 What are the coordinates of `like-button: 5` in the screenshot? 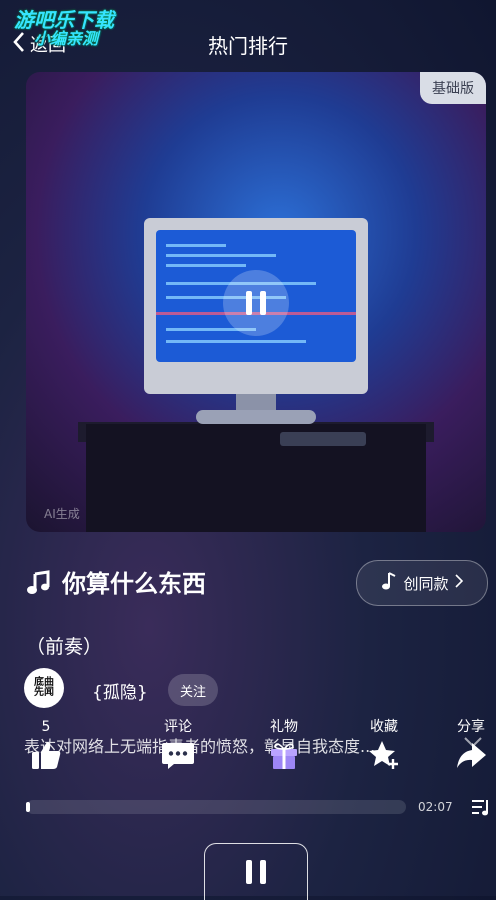 It's located at (46, 747).